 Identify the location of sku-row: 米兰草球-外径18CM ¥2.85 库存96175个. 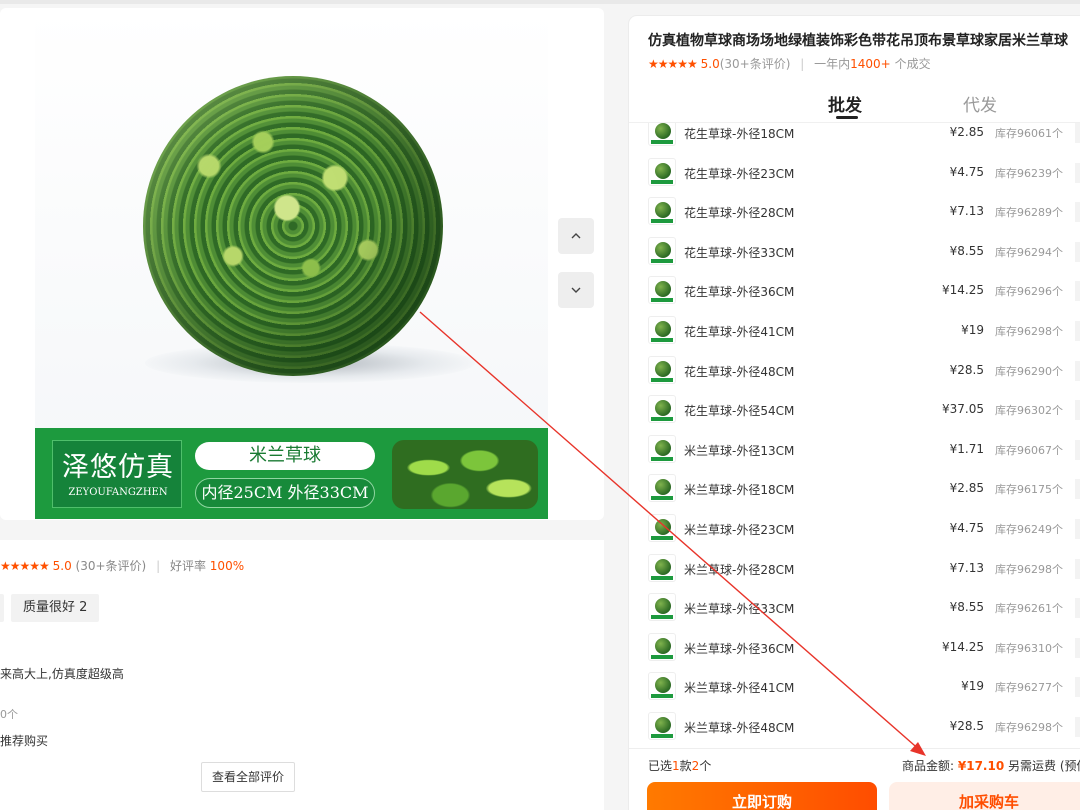
(854, 488).